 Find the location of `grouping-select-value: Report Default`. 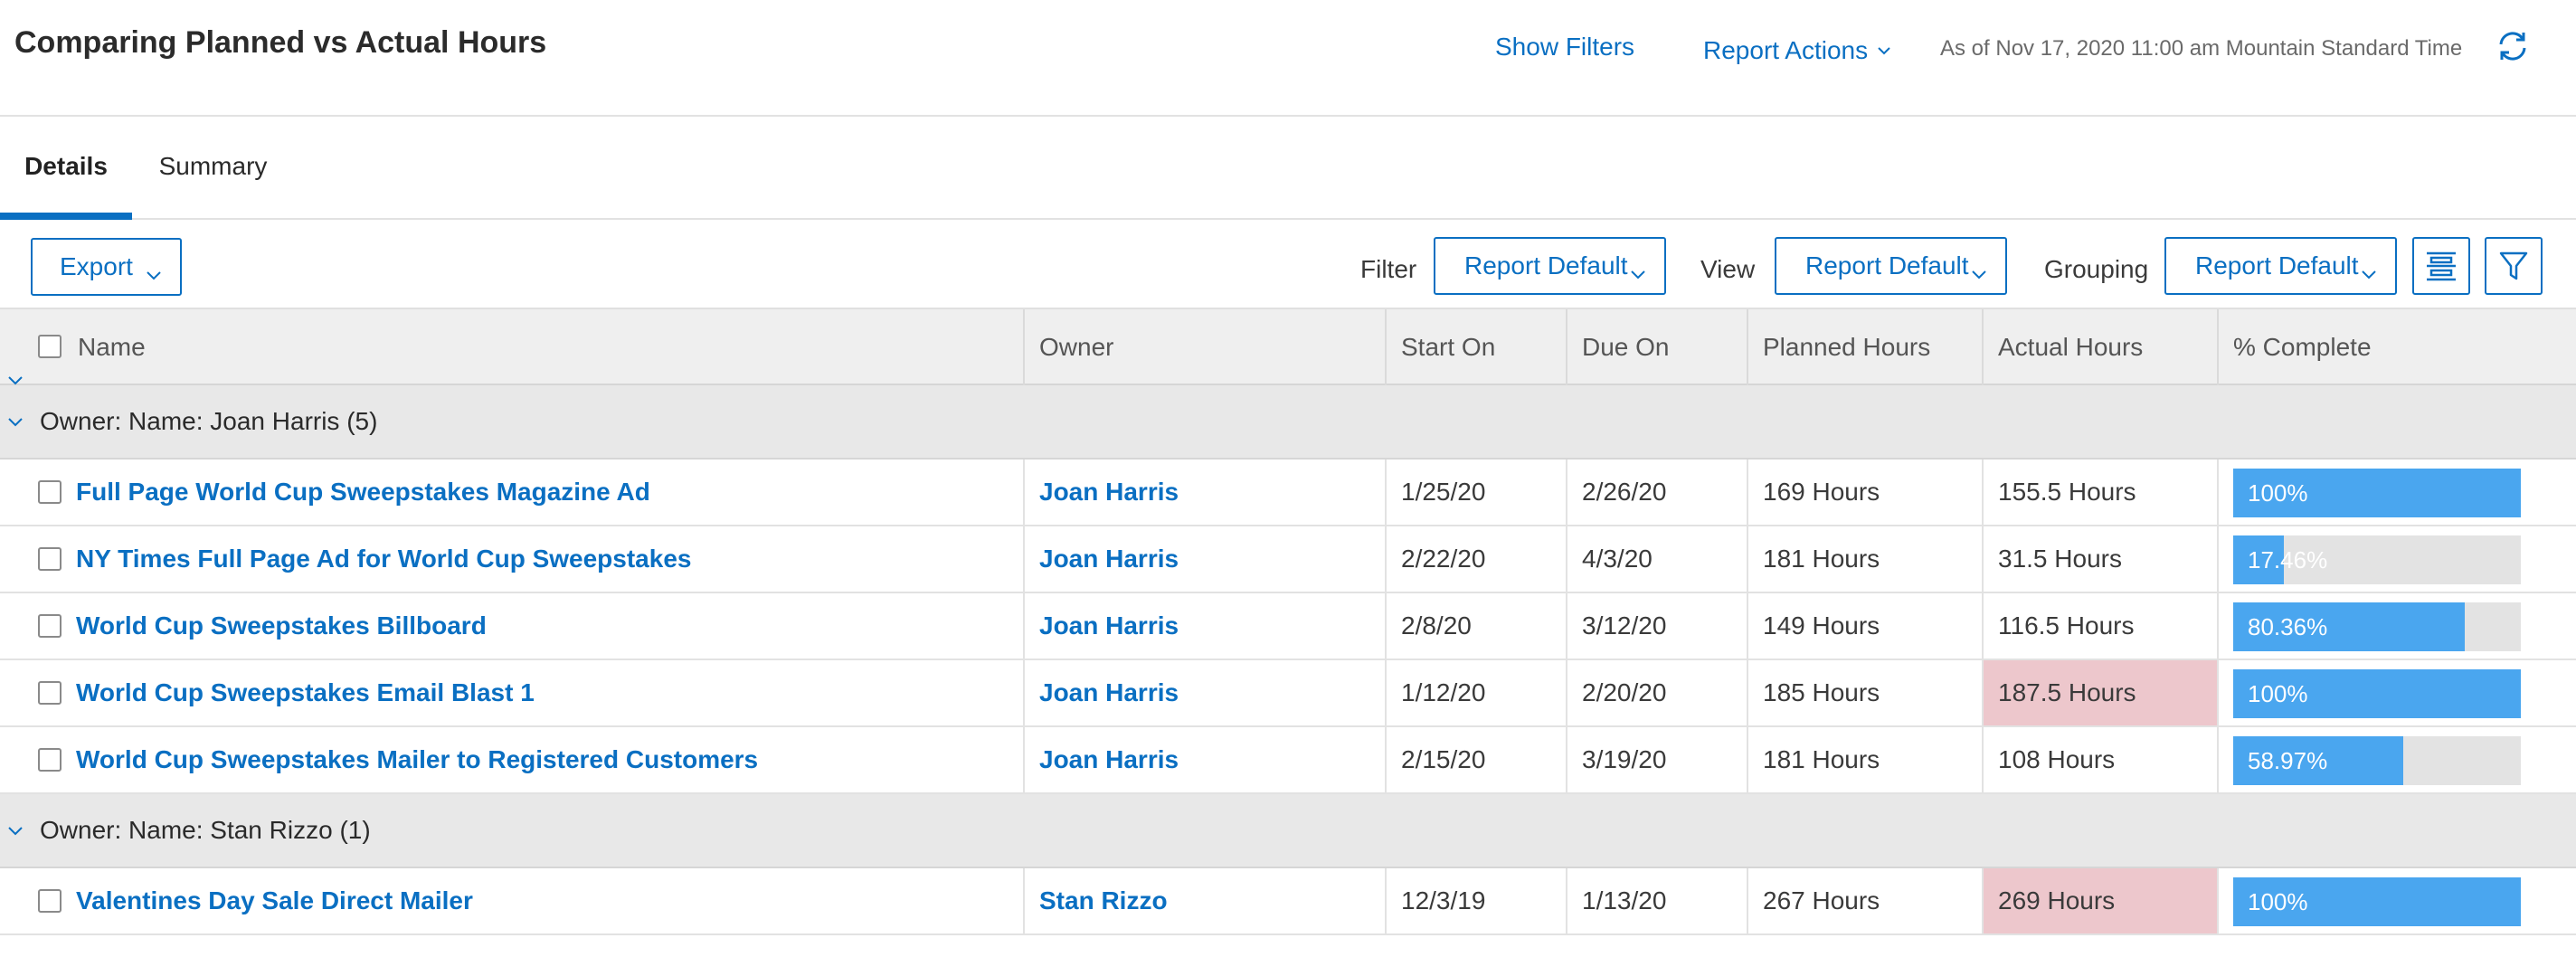

grouping-select-value: Report Default is located at coordinates (2277, 265).